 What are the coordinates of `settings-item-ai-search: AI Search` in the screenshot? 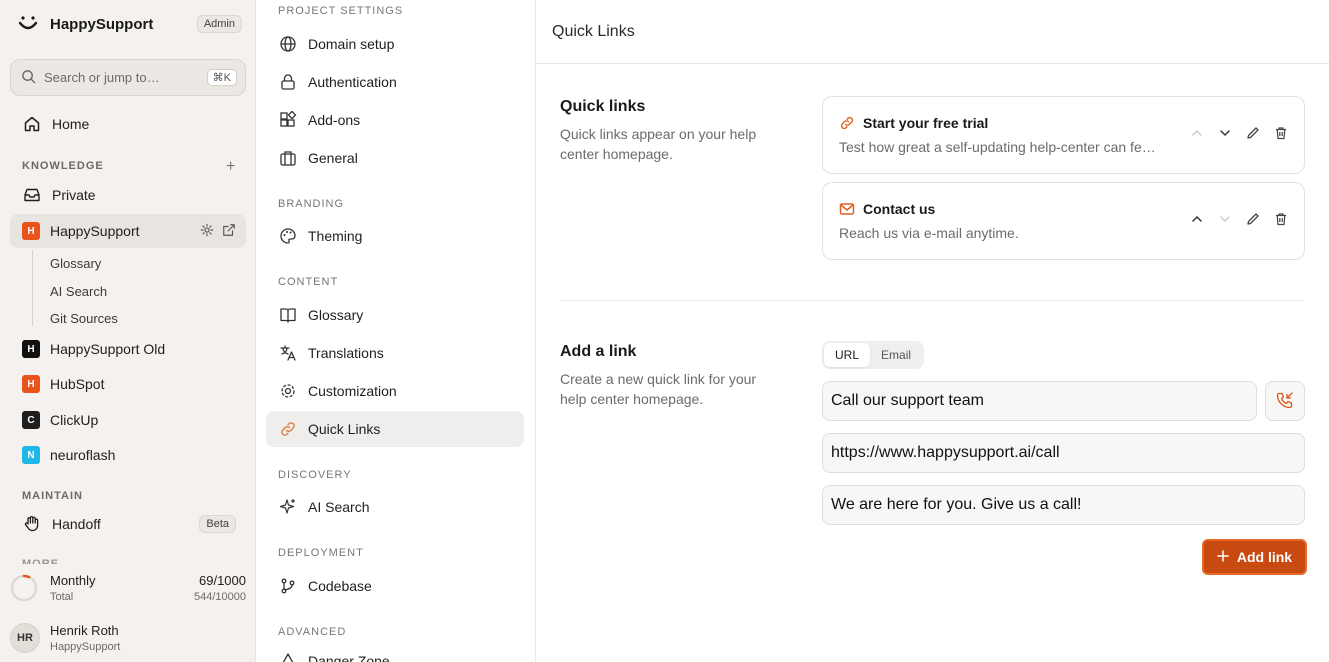 It's located at (395, 507).